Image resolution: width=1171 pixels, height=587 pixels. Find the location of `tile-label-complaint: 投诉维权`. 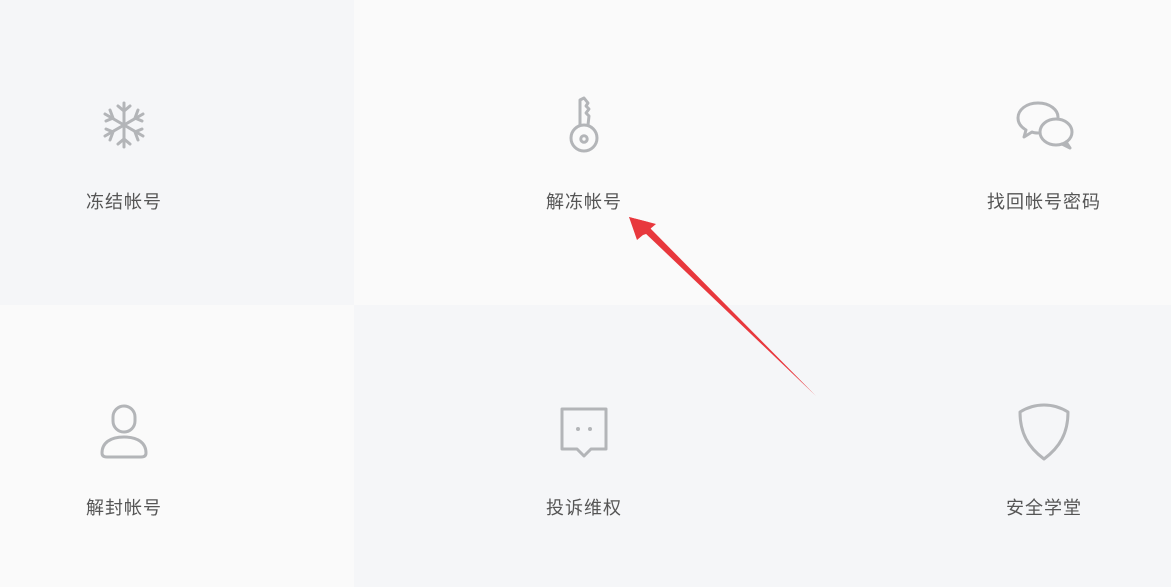

tile-label-complaint: 投诉维权 is located at coordinates (584, 508).